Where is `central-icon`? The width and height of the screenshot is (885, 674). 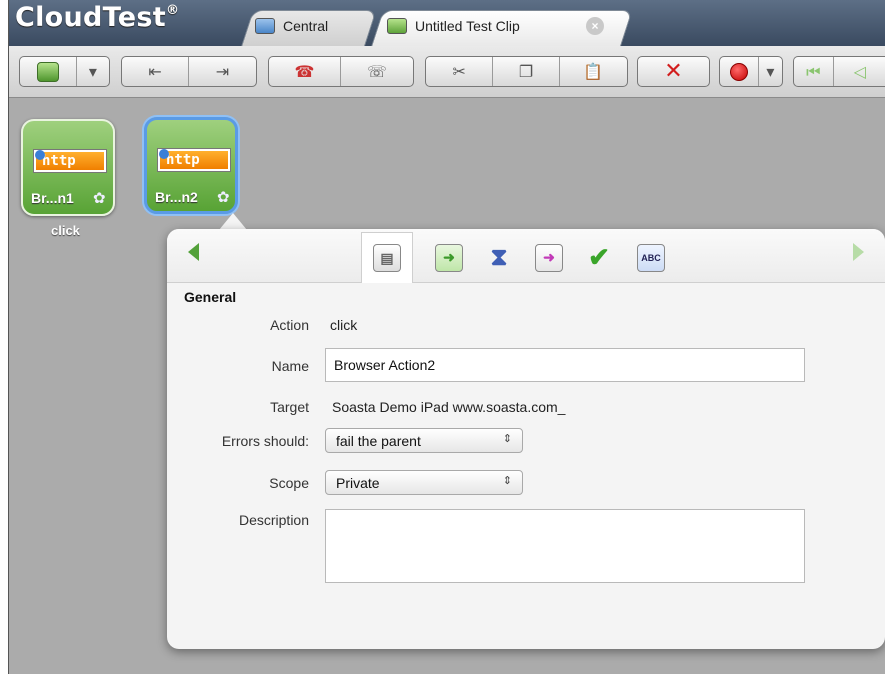 central-icon is located at coordinates (265, 26).